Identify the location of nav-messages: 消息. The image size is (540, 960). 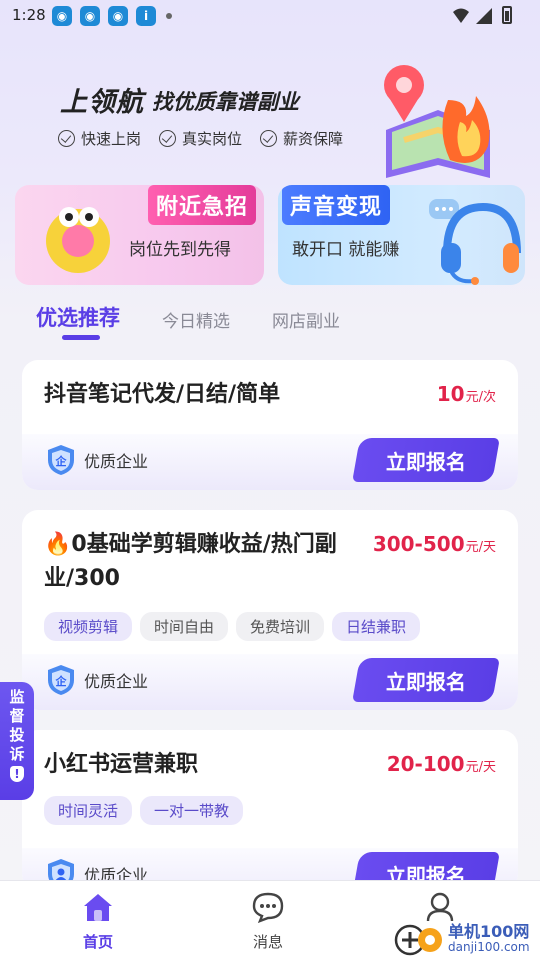
(268, 921).